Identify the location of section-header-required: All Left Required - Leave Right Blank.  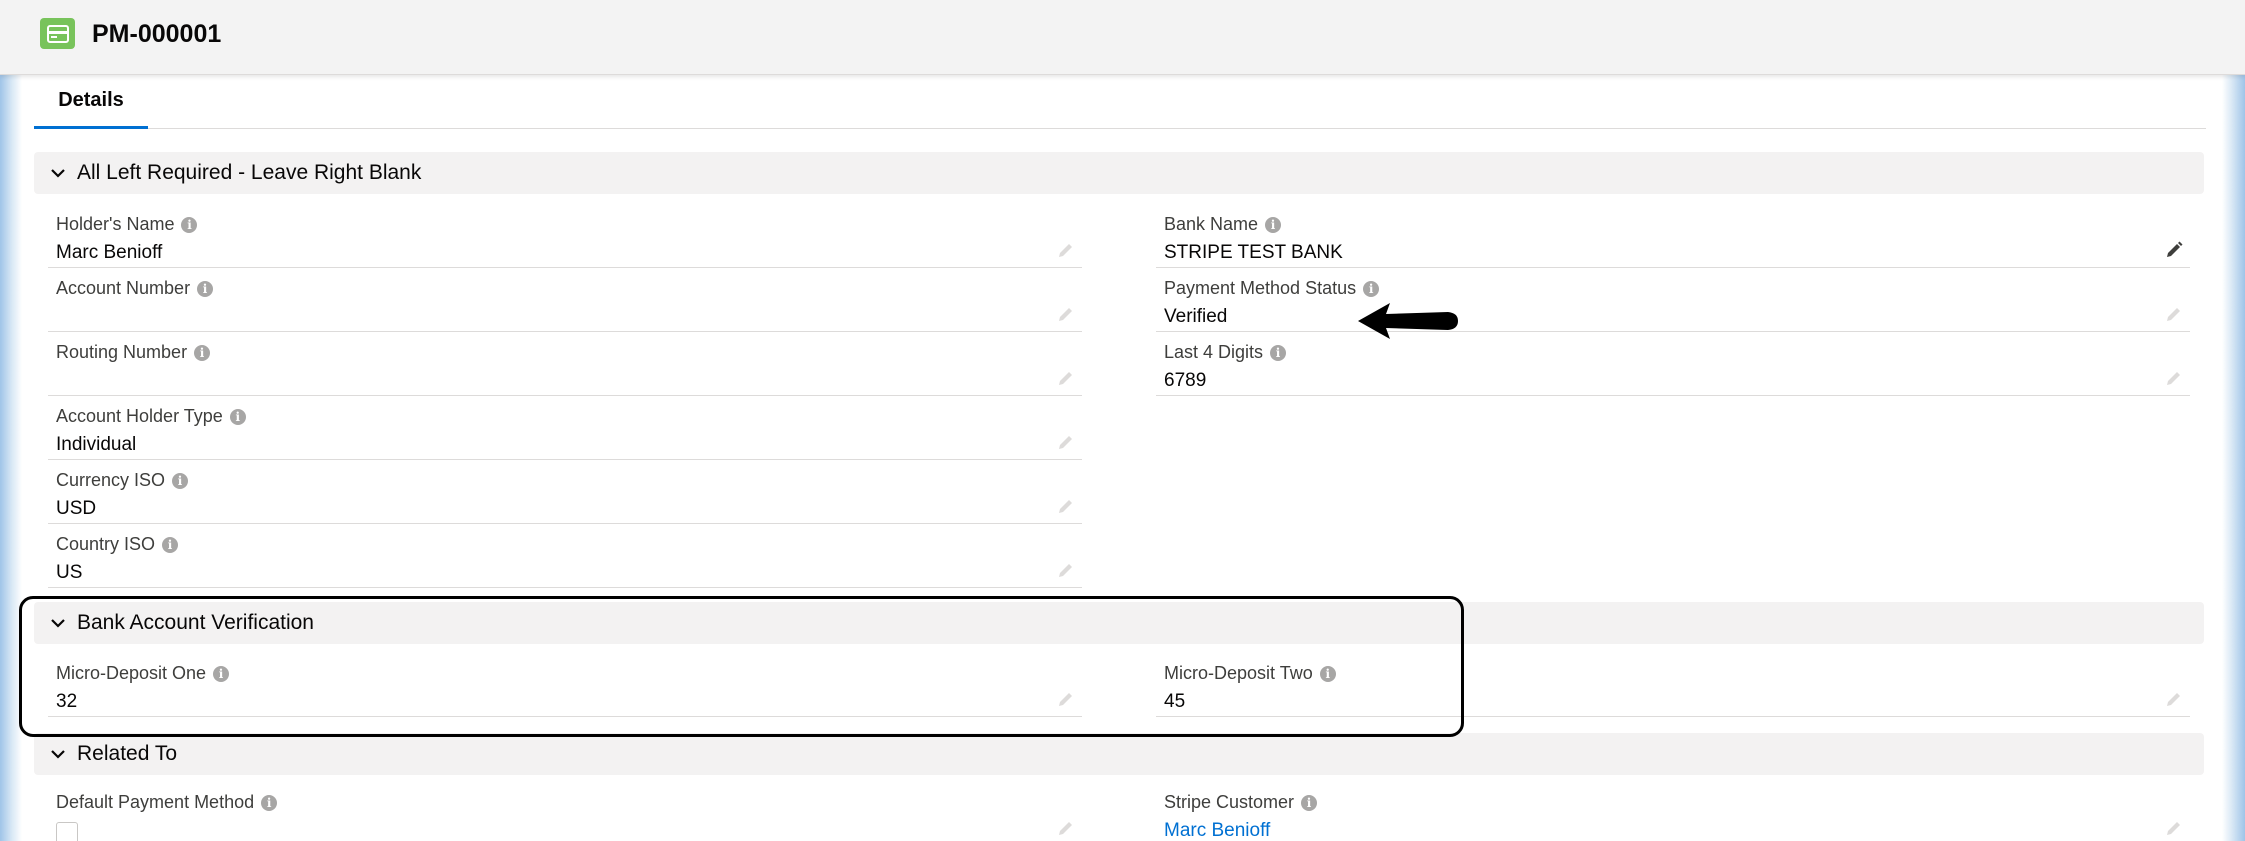
(1119, 173).